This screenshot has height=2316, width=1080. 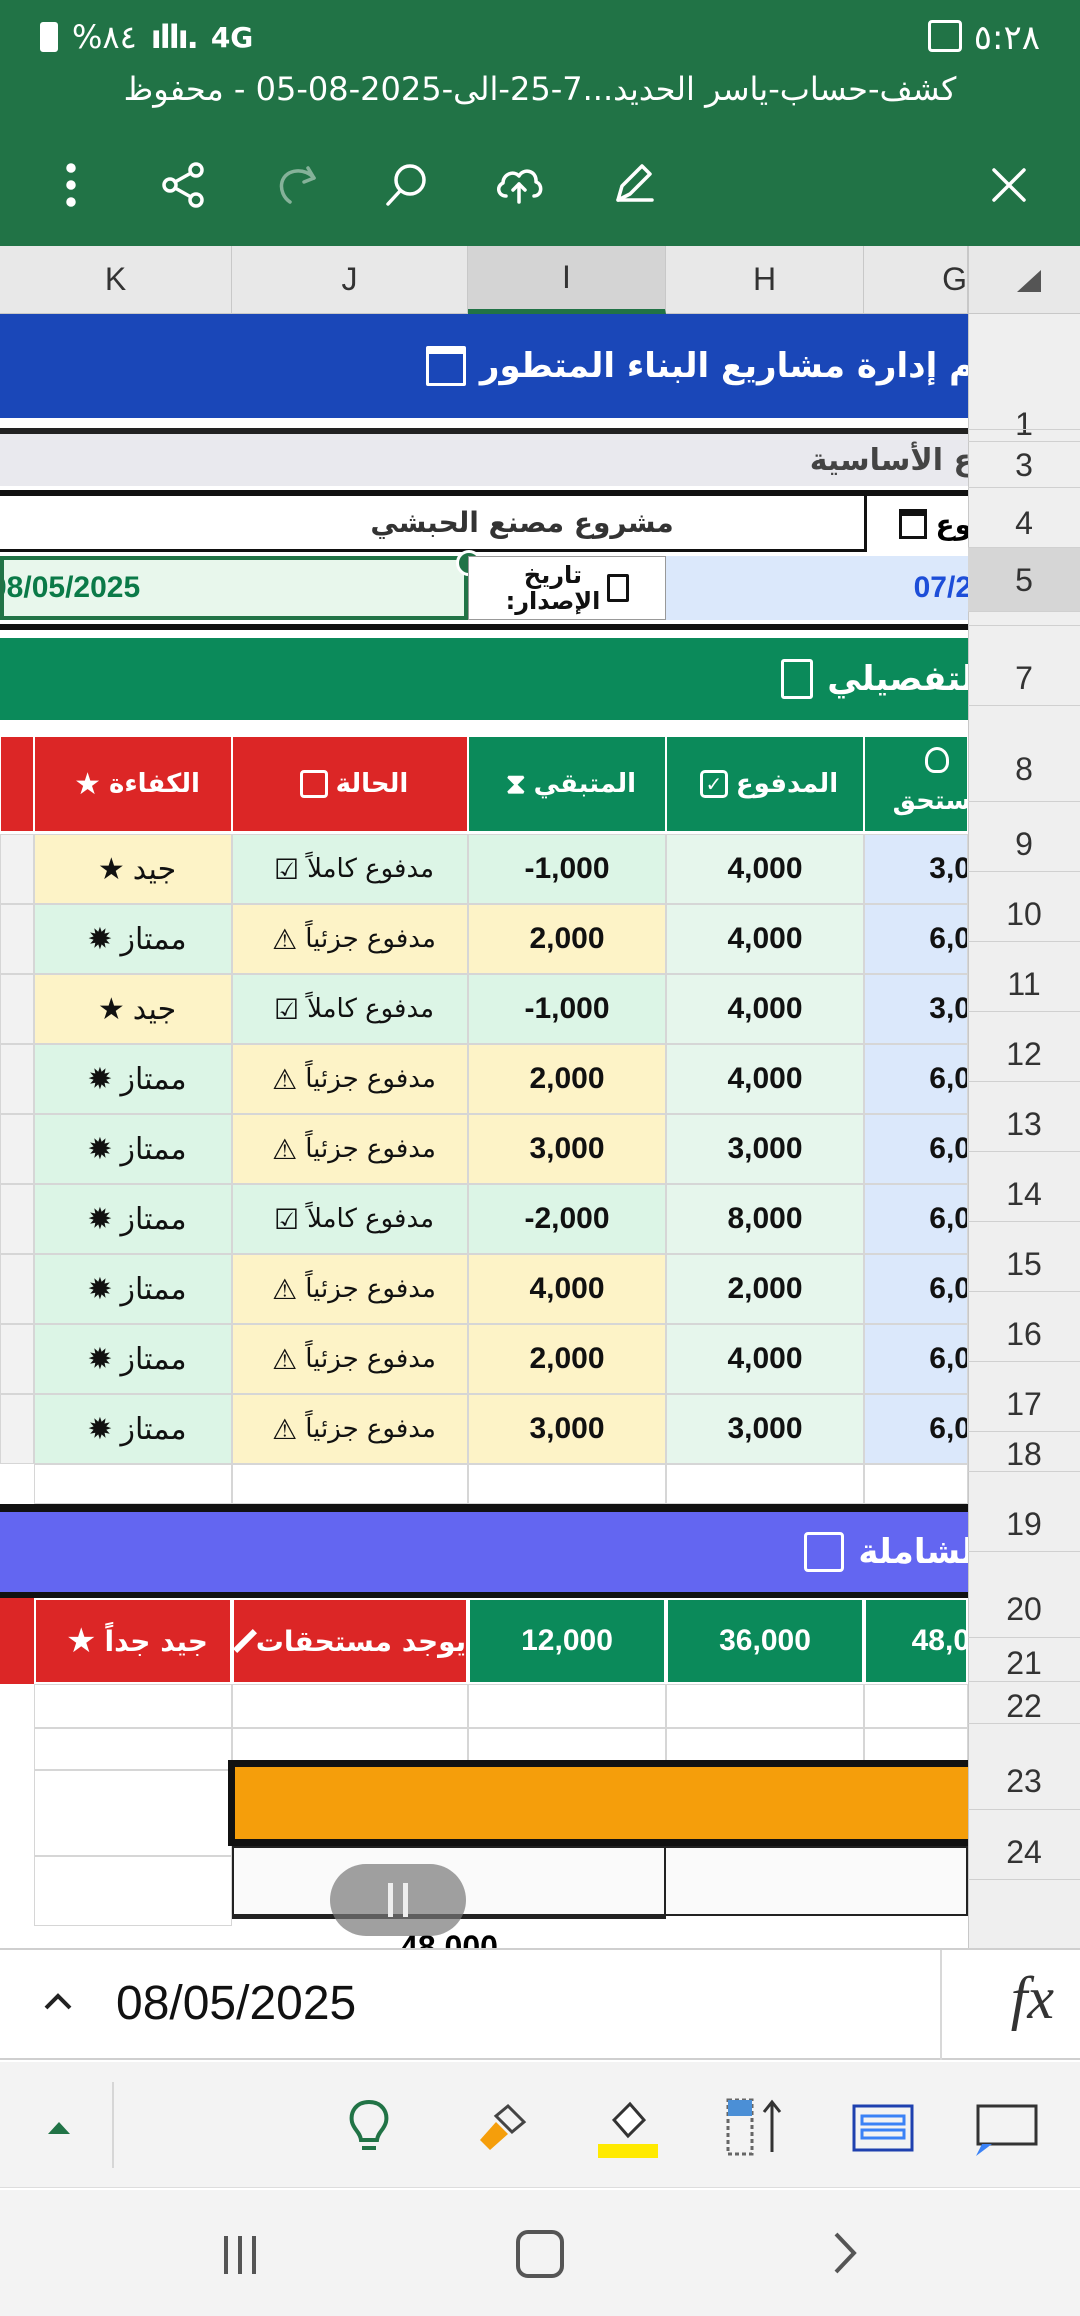 What do you see at coordinates (133, 784) in the screenshot?
I see `header-efficiency-cell: الكفاءة ★` at bounding box center [133, 784].